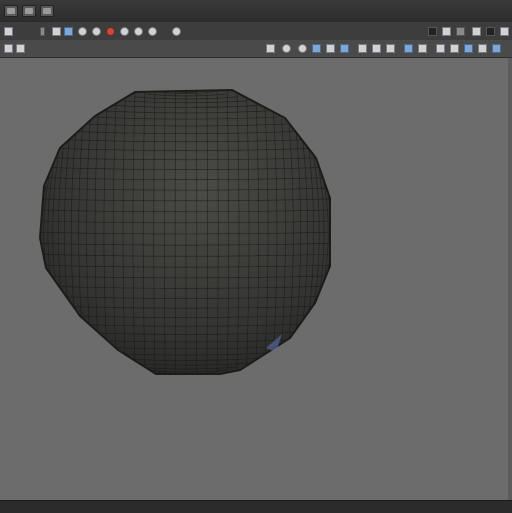 This screenshot has height=513, width=512. I want to click on snap-icon, so click(270, 48).